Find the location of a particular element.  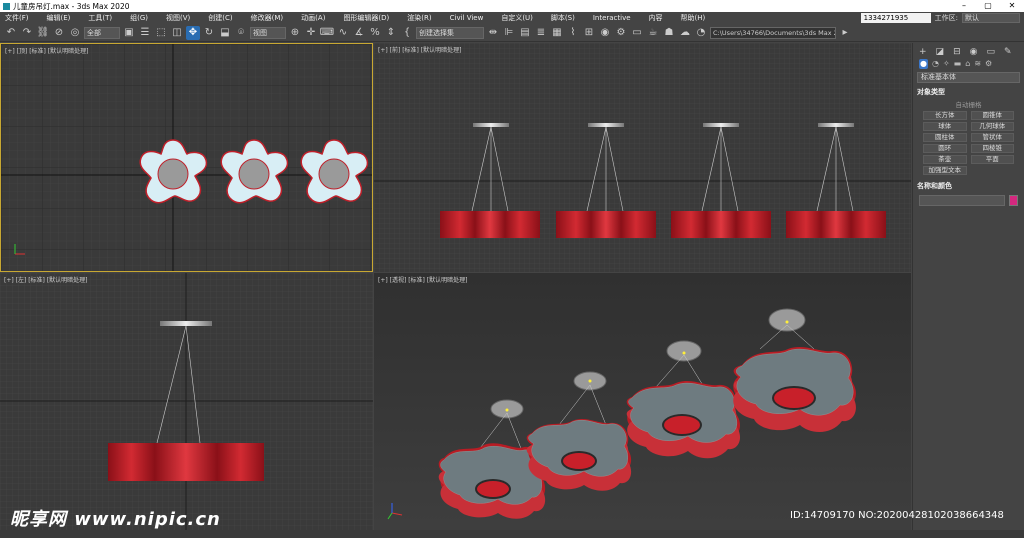

menu-graph-editors: 图形编辑器(D) is located at coordinates (366, 18).